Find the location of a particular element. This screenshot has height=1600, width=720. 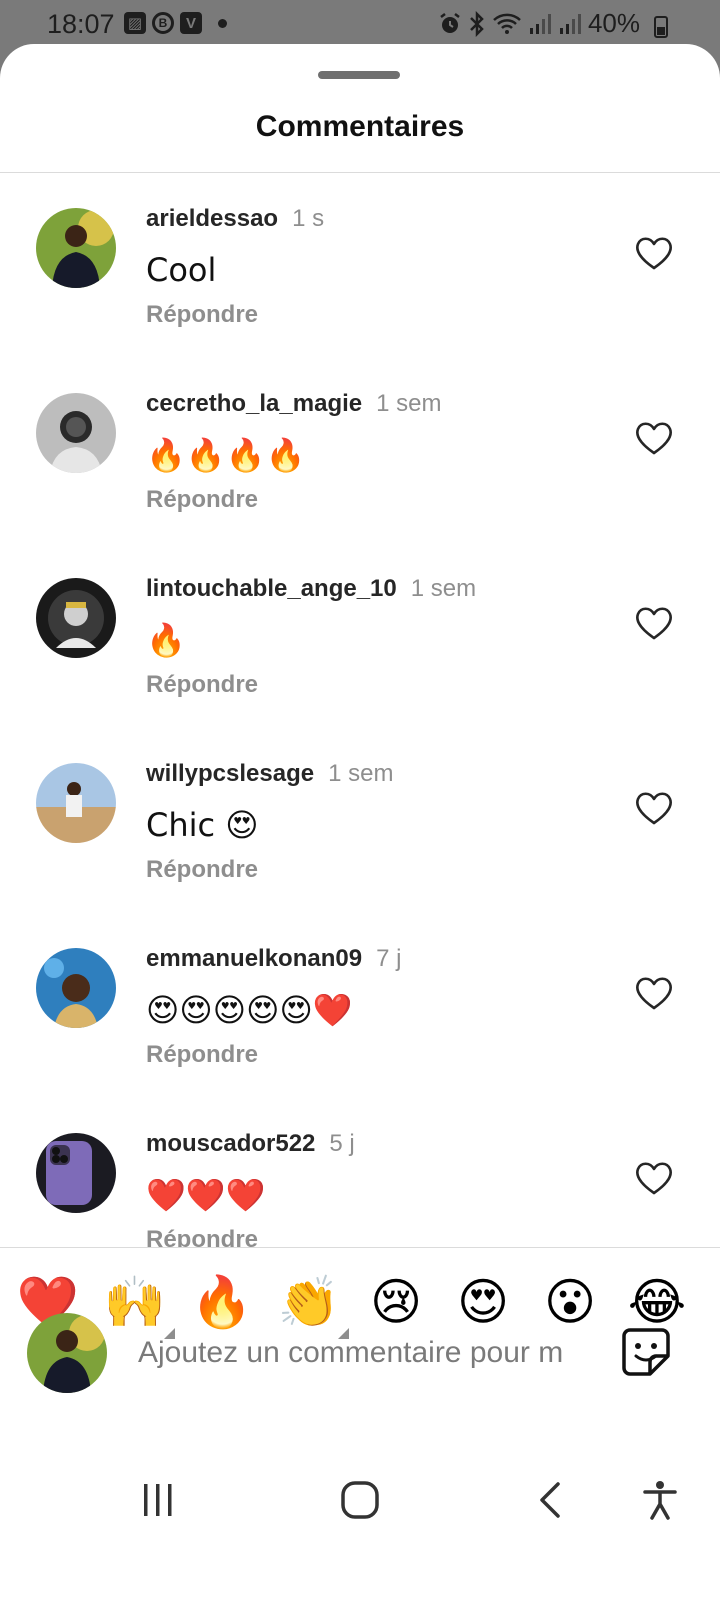

sticker-icon is located at coordinates (646, 1352).